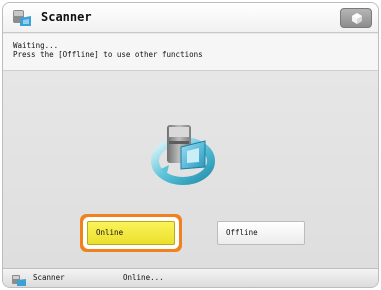 This screenshot has width=381, height=290. I want to click on window-title: Scanner, so click(66, 17).